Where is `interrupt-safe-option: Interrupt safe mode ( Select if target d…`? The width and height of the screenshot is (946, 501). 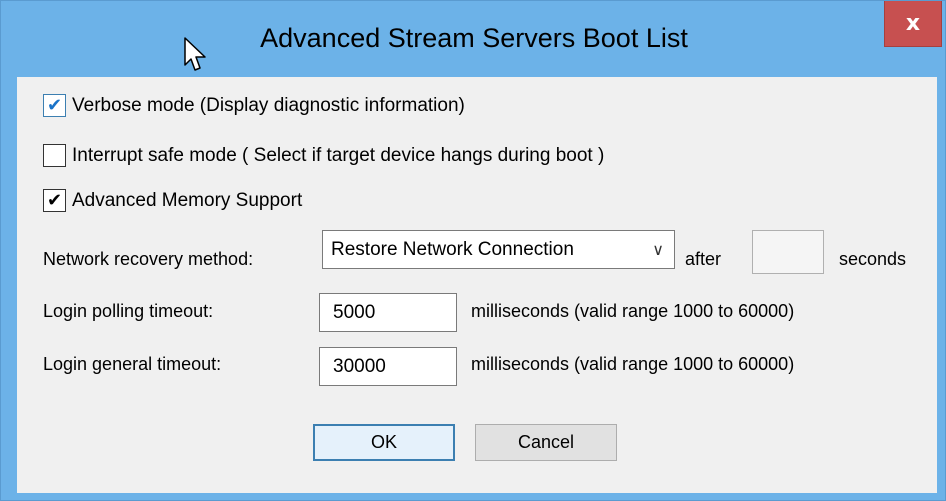
interrupt-safe-option: Interrupt safe mode ( Select if target d… is located at coordinates (323, 155).